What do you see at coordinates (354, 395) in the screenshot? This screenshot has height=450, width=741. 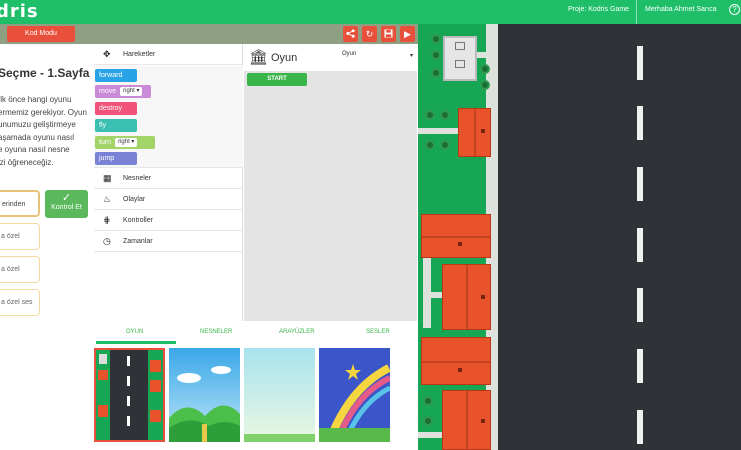 I see `thumbnail-candy` at bounding box center [354, 395].